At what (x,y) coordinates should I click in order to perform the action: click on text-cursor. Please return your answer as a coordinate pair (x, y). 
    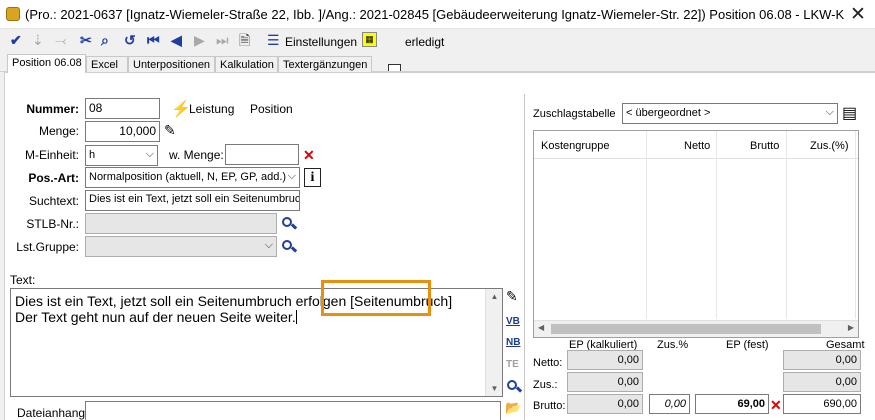
    Looking at the image, I should click on (296, 317).